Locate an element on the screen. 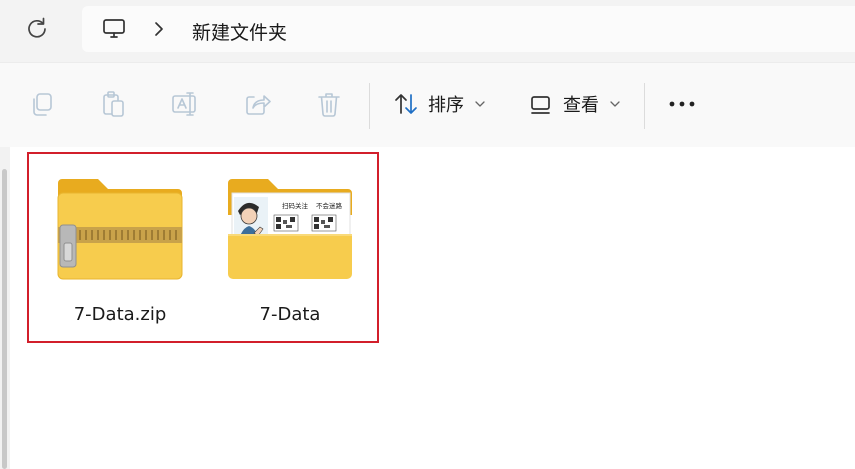 The width and height of the screenshot is (855, 469). scrollbar-thumb is located at coordinates (4, 319).